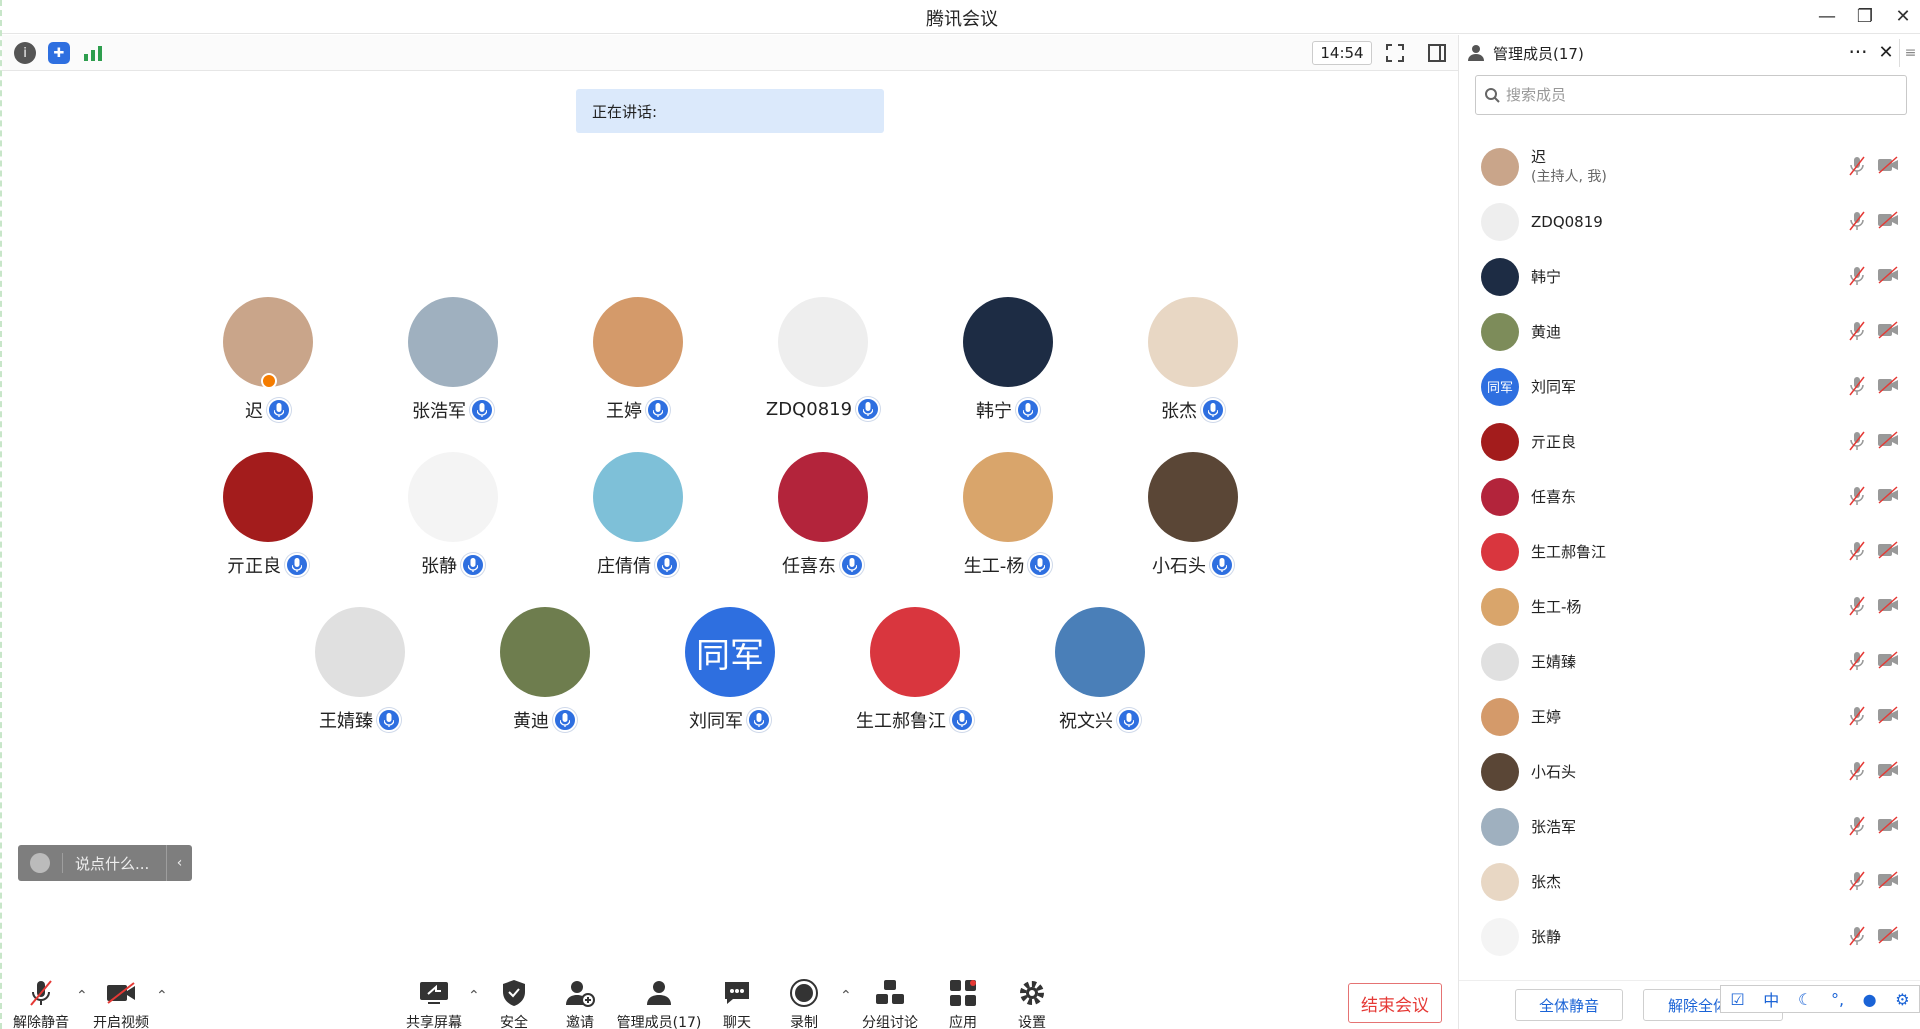  Describe the element at coordinates (1689, 606) in the screenshot. I see `member-row: 生工-杨` at that location.